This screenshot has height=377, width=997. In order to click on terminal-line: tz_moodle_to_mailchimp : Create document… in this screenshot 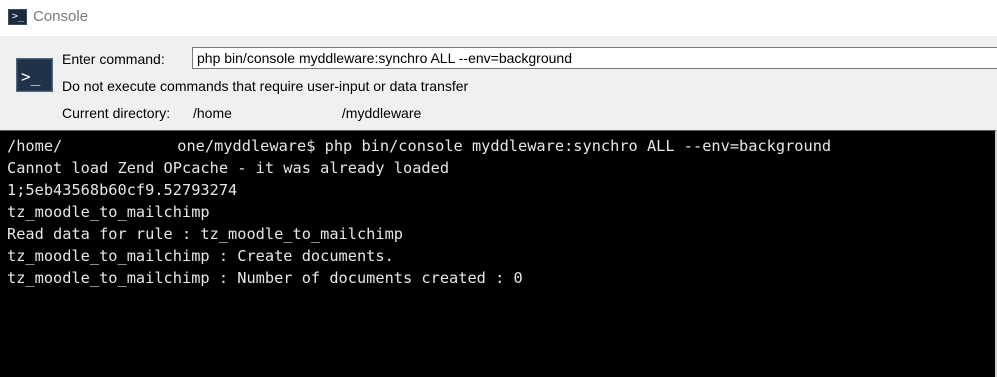, I will do `click(200, 256)`.